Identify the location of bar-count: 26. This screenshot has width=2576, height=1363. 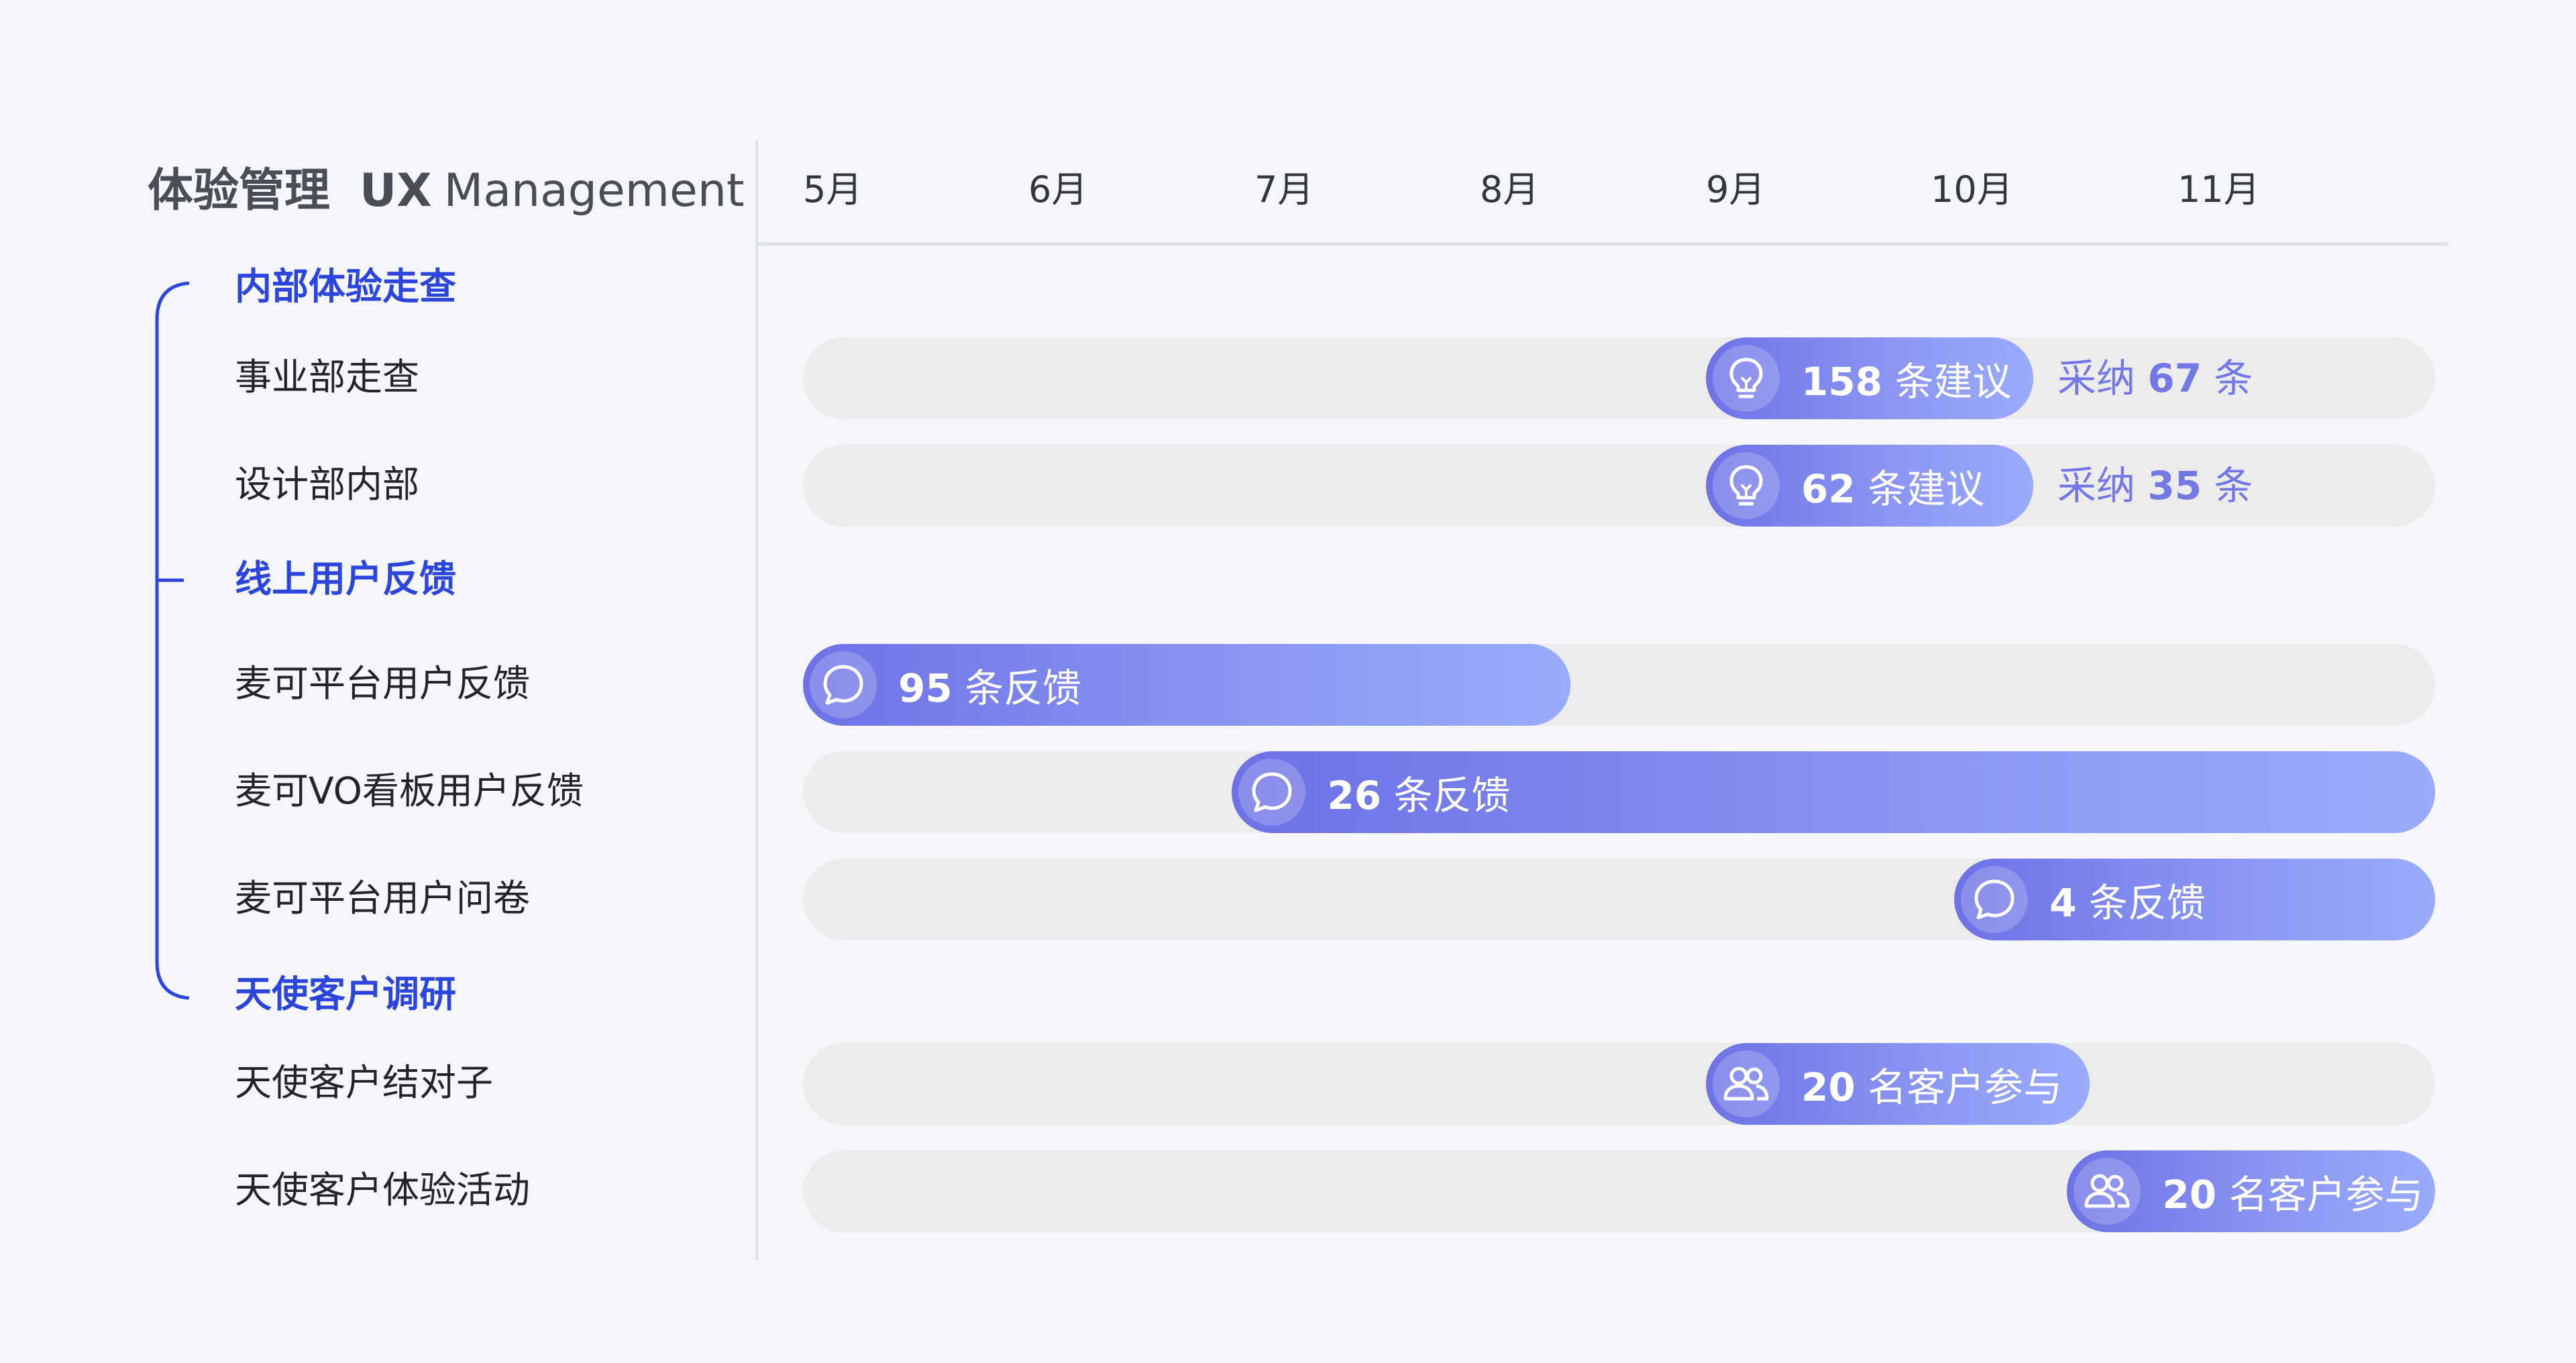
(1354, 796).